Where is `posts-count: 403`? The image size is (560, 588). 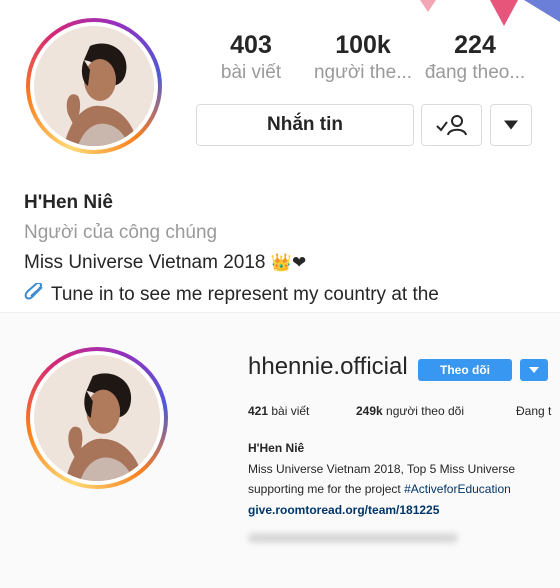 posts-count: 403 is located at coordinates (251, 45).